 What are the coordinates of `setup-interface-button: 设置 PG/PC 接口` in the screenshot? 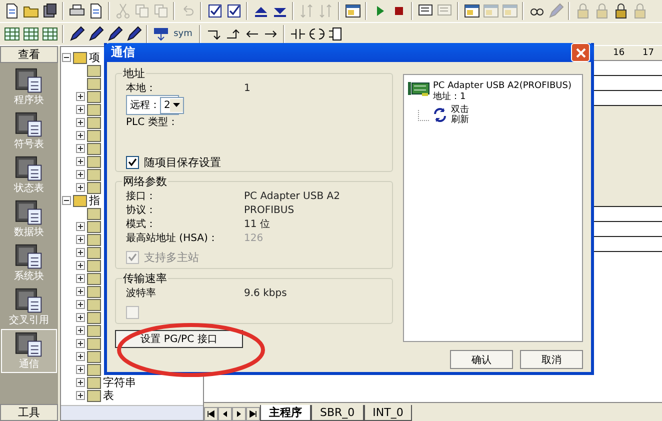 It's located at (179, 339).